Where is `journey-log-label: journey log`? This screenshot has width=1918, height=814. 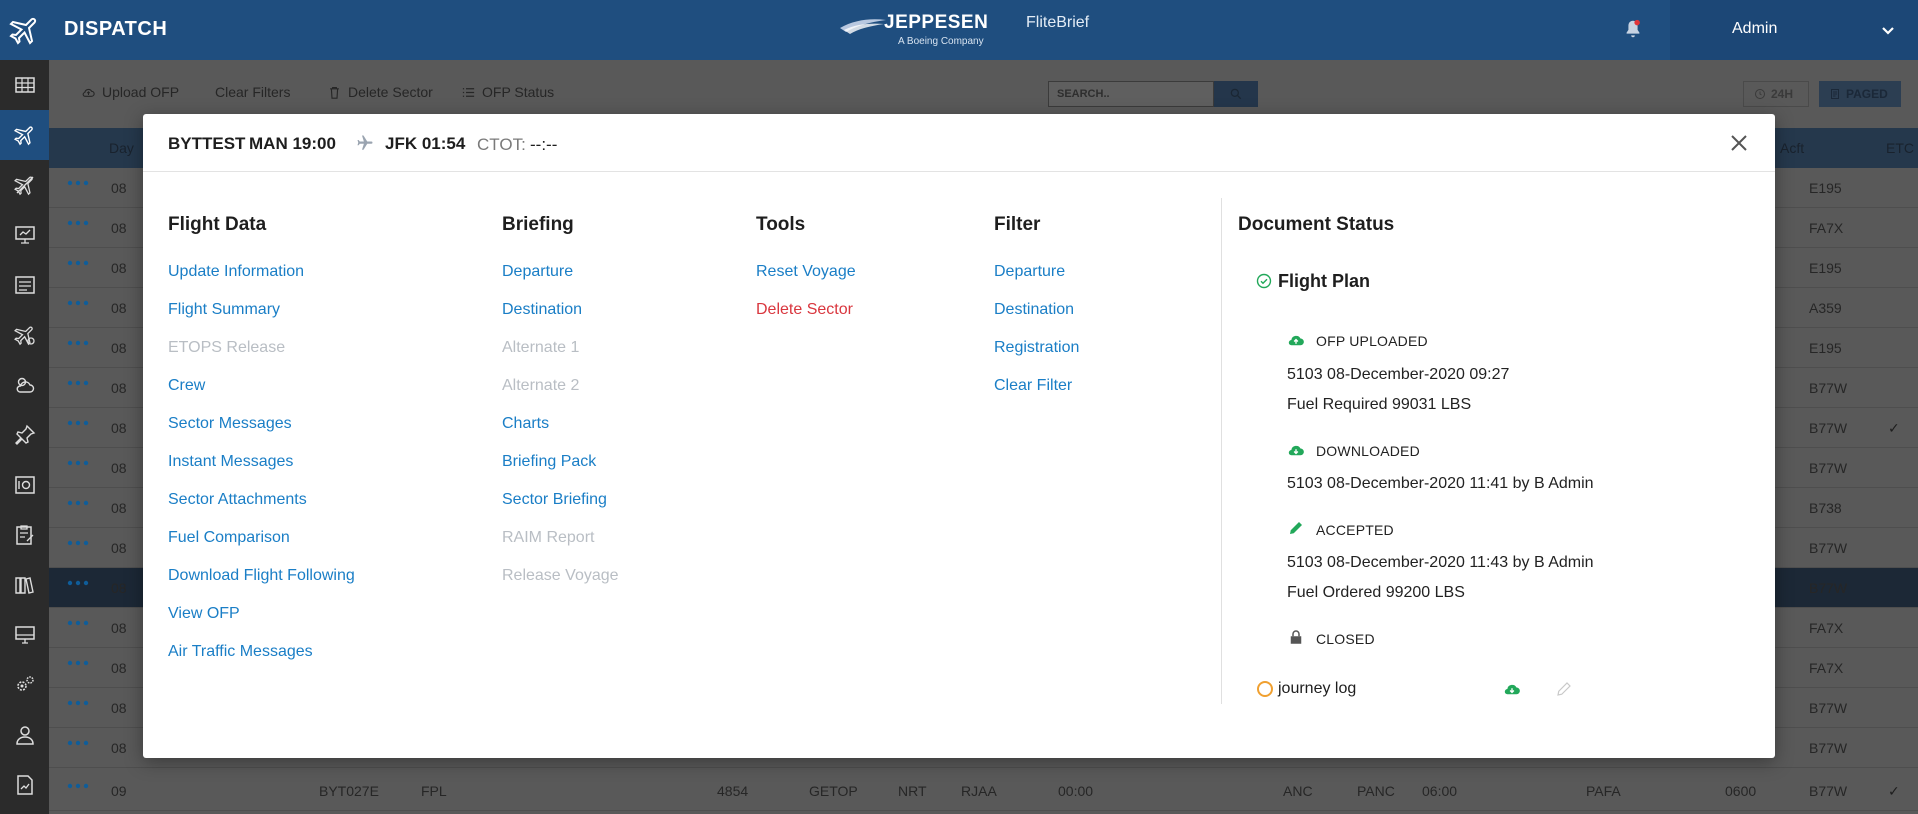 journey-log-label: journey log is located at coordinates (1317, 688).